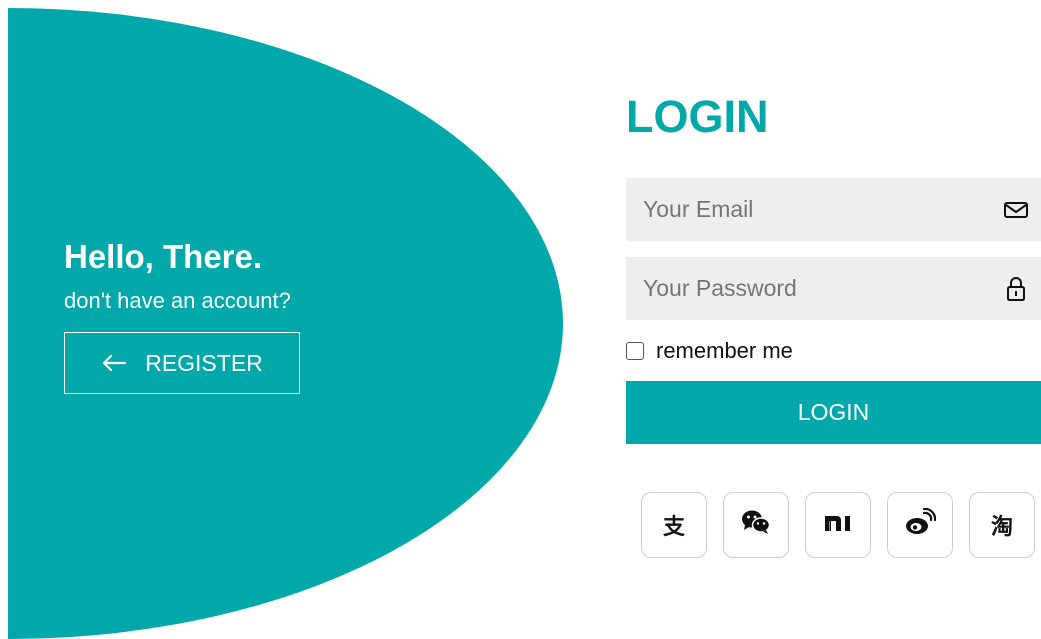  Describe the element at coordinates (635, 351) in the screenshot. I see `remember-checkbox` at that location.